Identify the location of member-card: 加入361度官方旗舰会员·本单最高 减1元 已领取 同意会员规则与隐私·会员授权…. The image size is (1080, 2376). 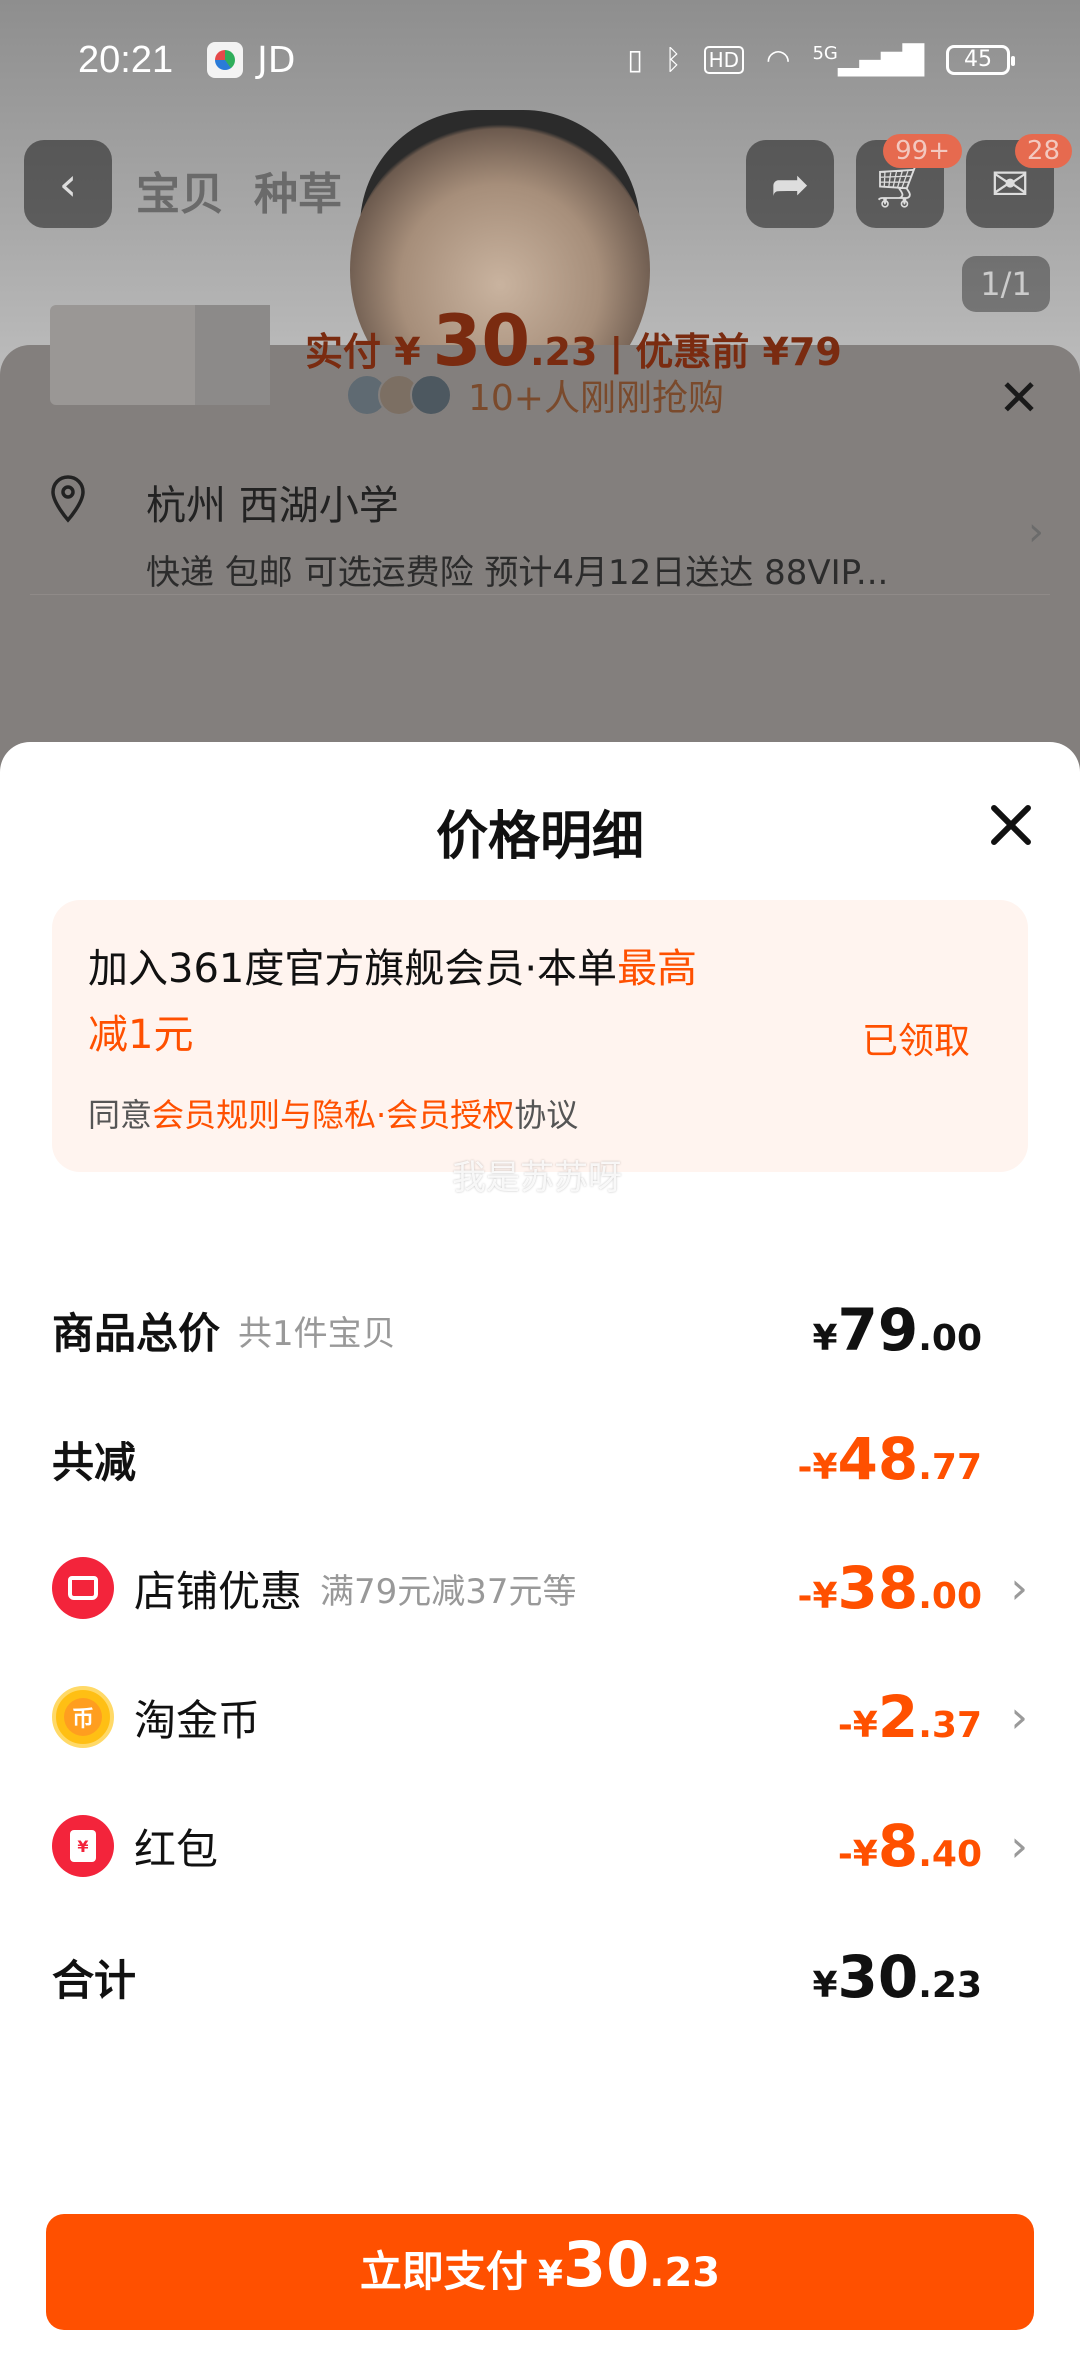
(540, 1049).